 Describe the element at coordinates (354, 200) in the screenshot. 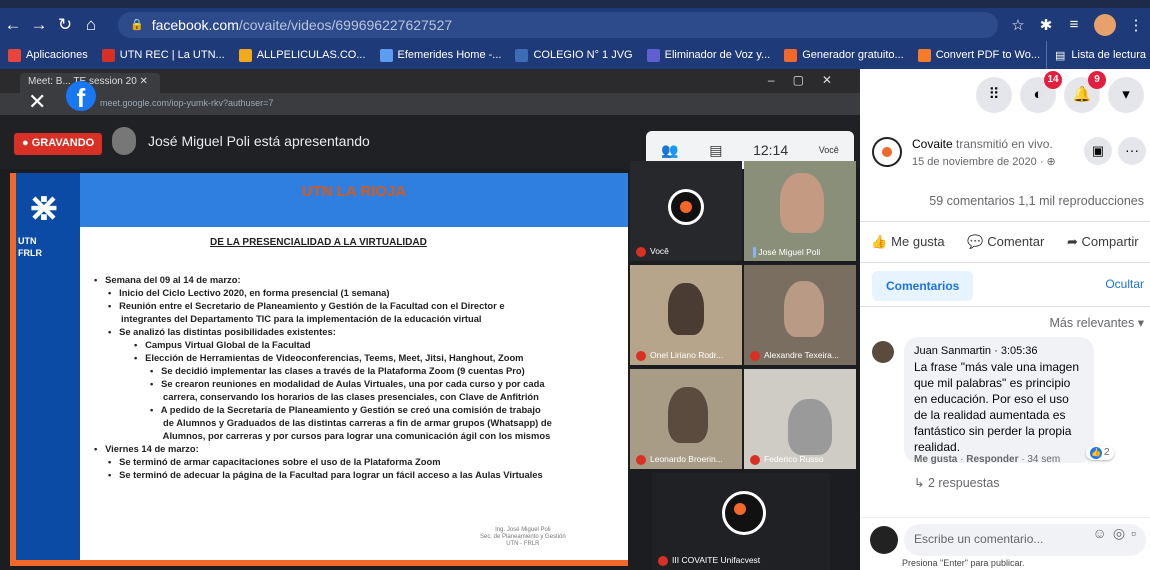

I see `slide-header-band` at that location.